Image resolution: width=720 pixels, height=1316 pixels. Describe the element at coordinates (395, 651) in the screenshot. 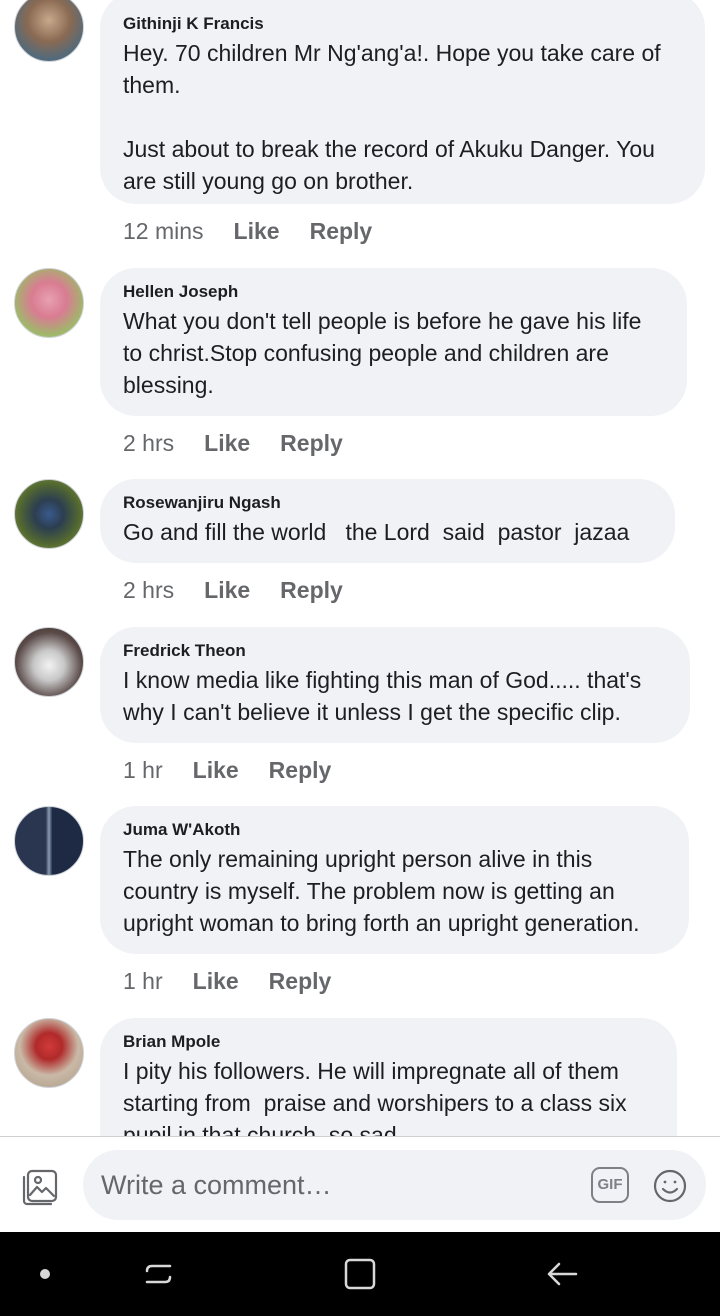

I see `comment-author: Fredrick Theon` at that location.